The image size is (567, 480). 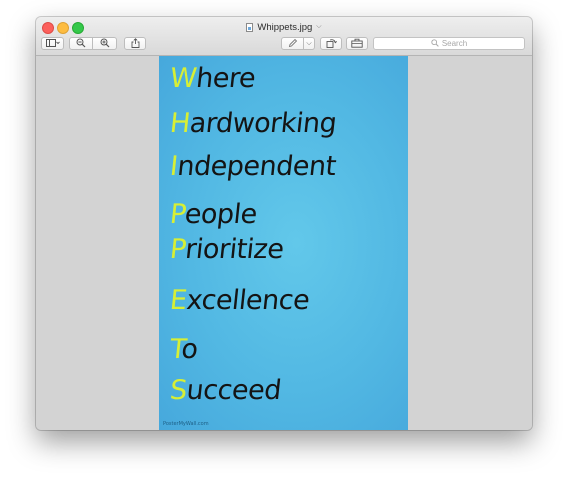 I want to click on window-title-area: Whippets.jpg ⌵, so click(x=284, y=27).